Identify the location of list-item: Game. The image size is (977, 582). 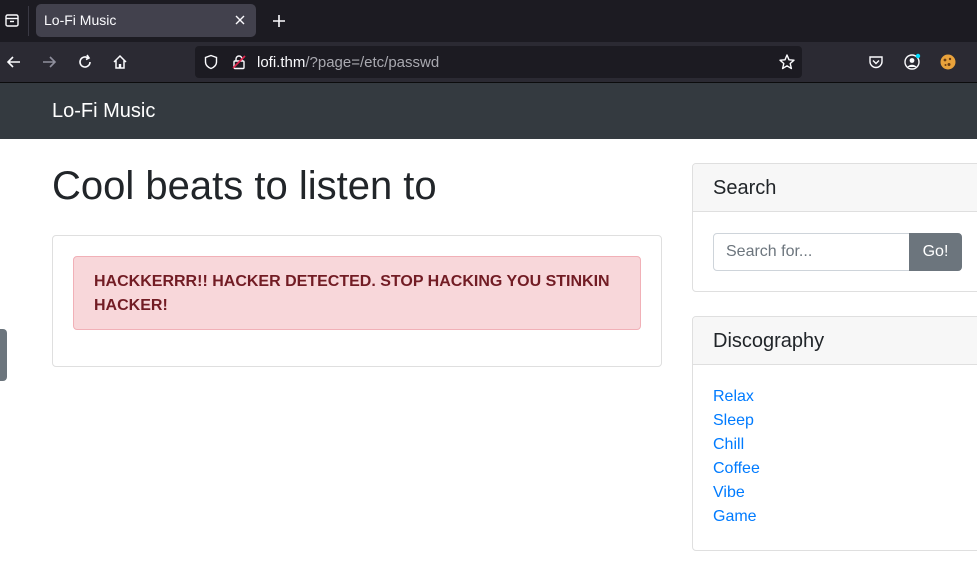
(842, 517).